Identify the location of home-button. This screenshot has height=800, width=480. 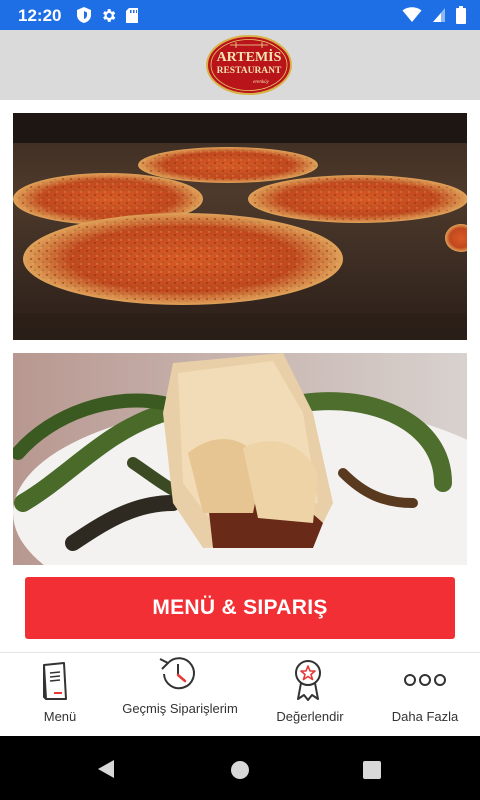
(240, 770).